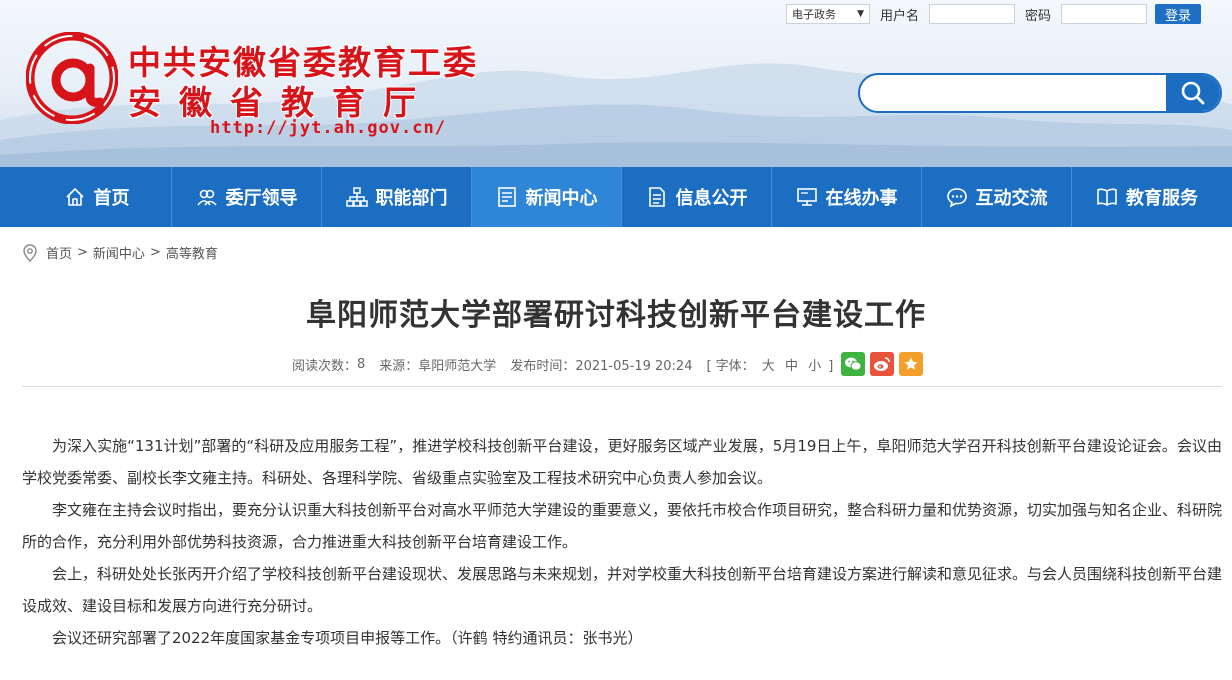 The image size is (1232, 680). Describe the element at coordinates (972, 14) in the screenshot. I see `username-input` at that location.